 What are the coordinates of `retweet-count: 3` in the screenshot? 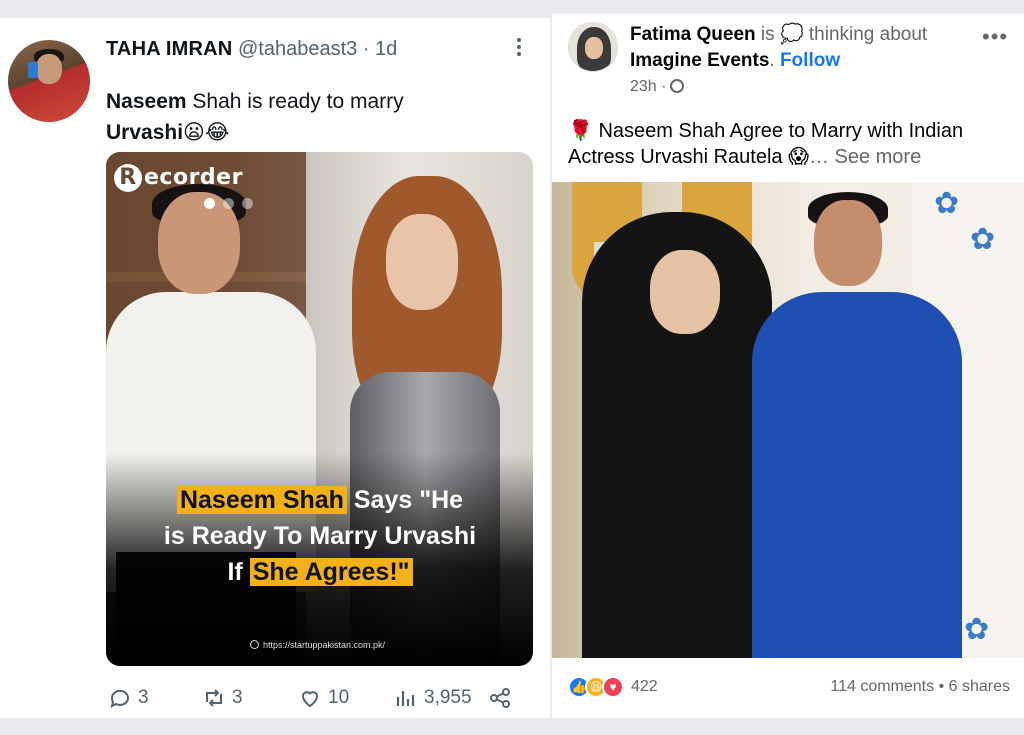 It's located at (237, 697).